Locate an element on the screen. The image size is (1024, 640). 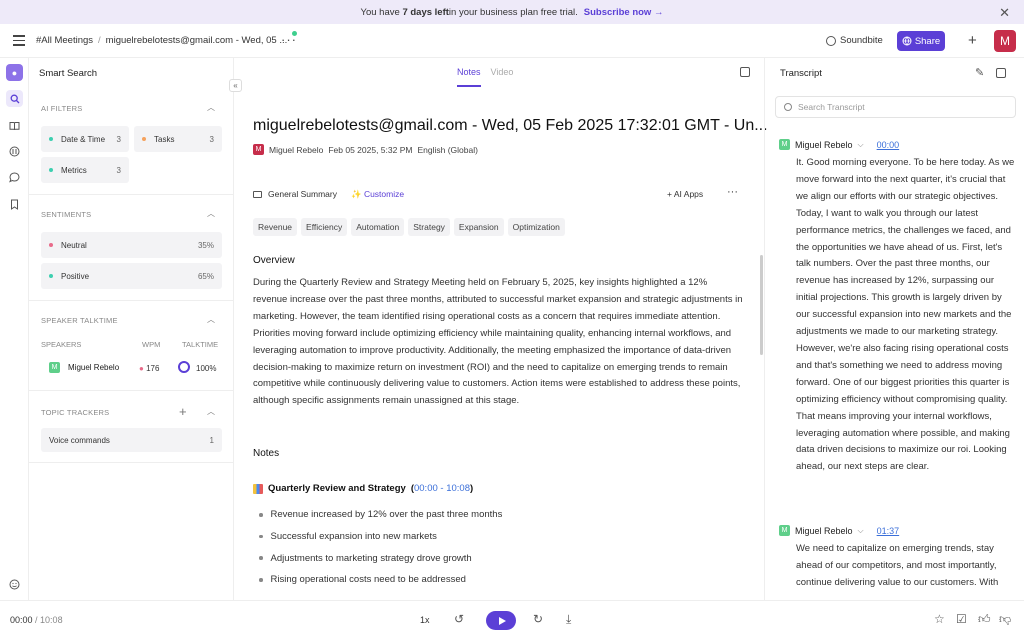
more-options-icon: ··· is located at coordinates (732, 192).